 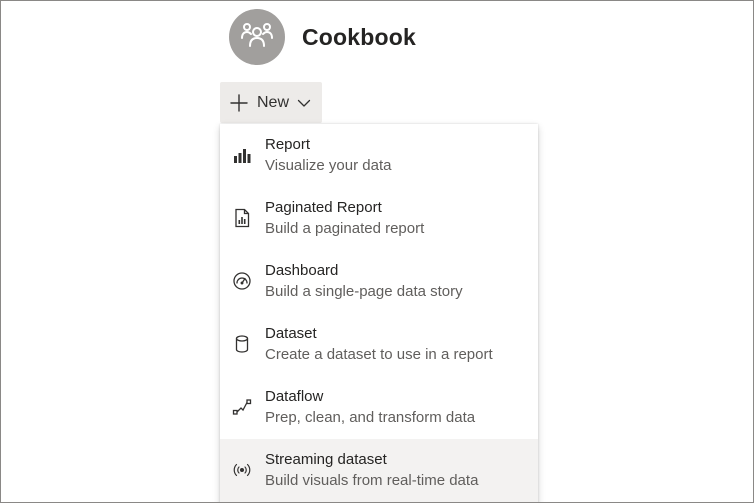 What do you see at coordinates (328, 165) in the screenshot?
I see `menu-item-description: Visualize your data` at bounding box center [328, 165].